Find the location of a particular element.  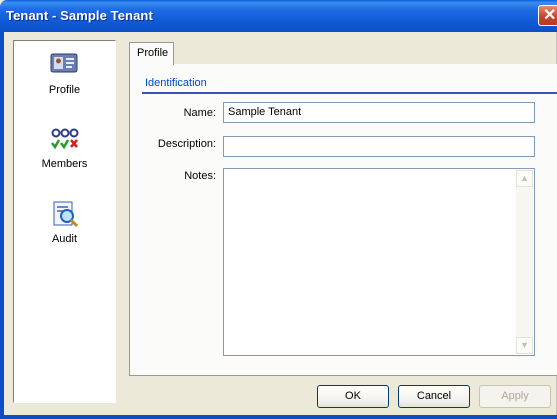

group-divider is located at coordinates (349, 93).